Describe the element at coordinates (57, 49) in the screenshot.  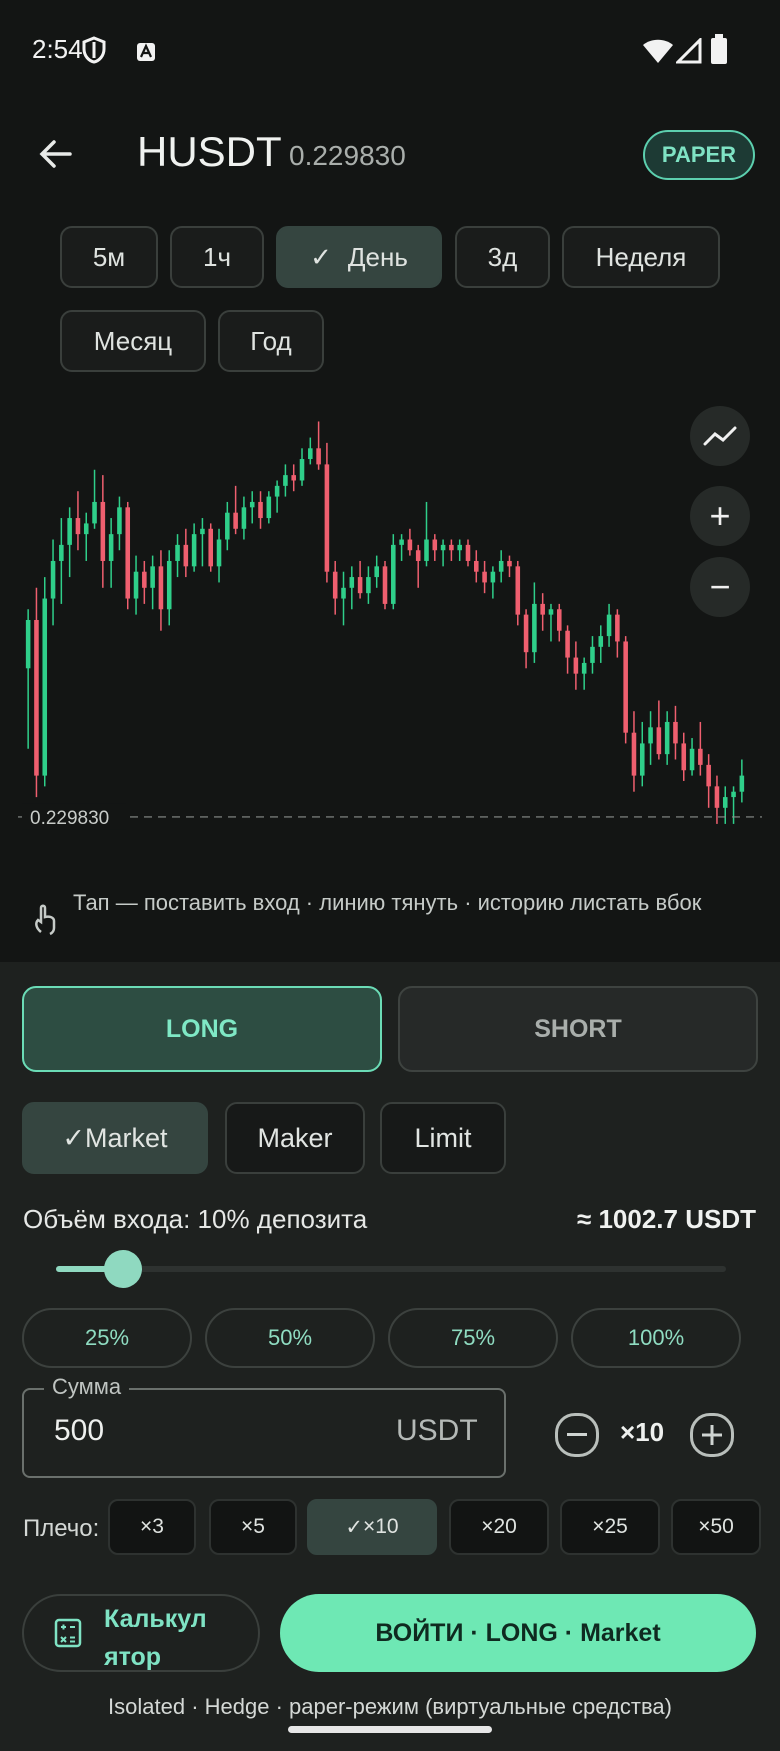
I see `status-time: 2:54` at that location.